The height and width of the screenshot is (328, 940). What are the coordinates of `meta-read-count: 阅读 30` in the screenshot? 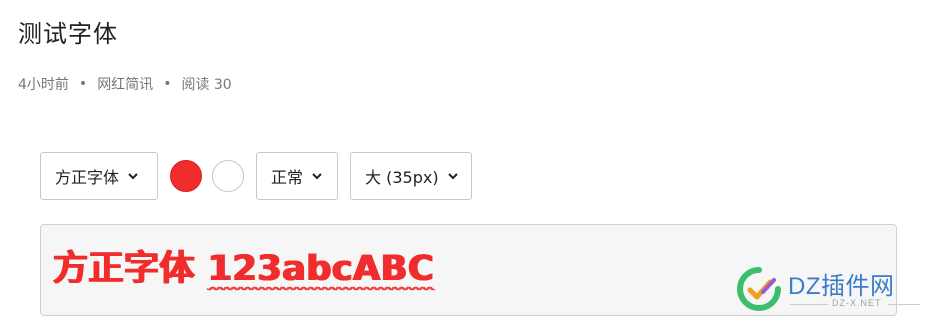 It's located at (206, 85).